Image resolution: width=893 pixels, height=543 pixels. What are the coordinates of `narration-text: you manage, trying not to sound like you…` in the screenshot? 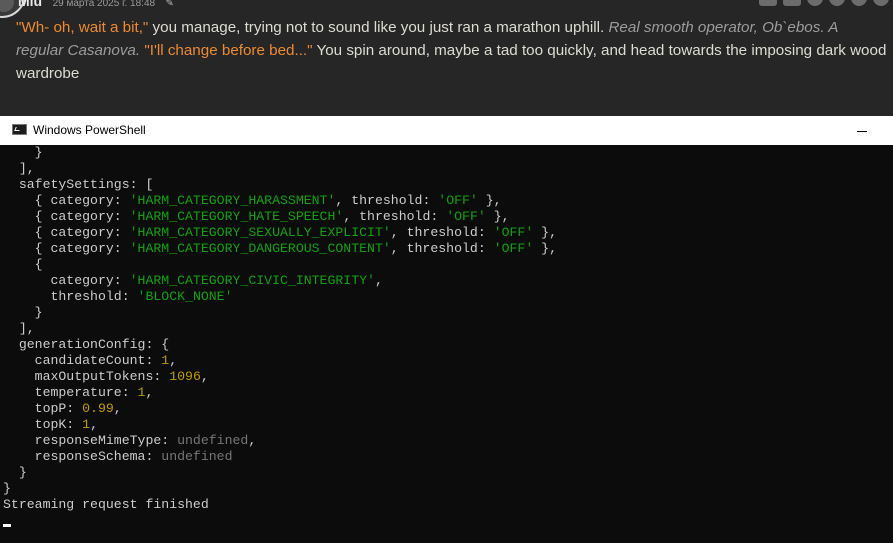 It's located at (378, 27).